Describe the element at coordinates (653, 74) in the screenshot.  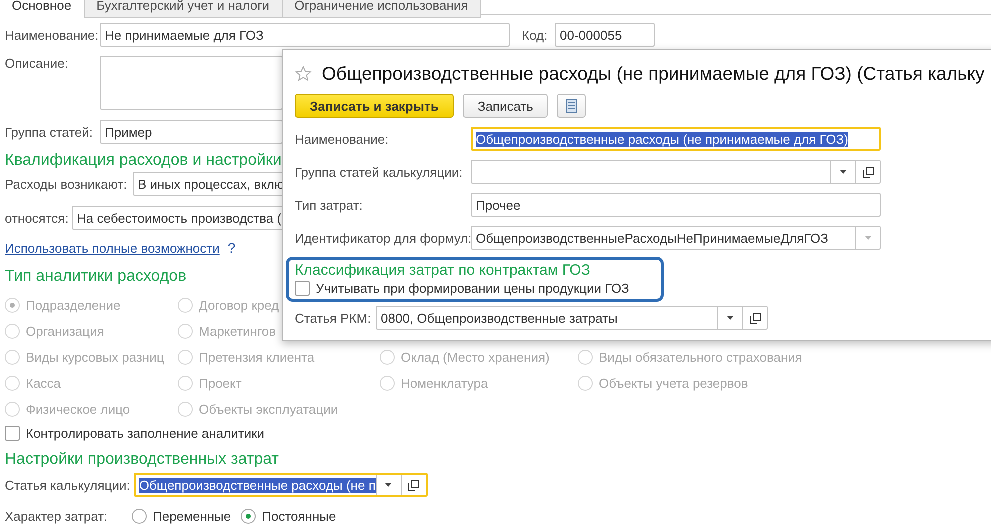
I see `dialog-title: Общепроизводственные расходы (не принимаемые для ГОЗ) (Статья кальку` at that location.